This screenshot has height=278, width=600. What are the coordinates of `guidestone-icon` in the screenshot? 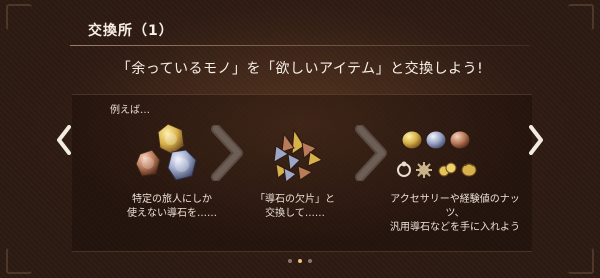 It's located at (166, 152).